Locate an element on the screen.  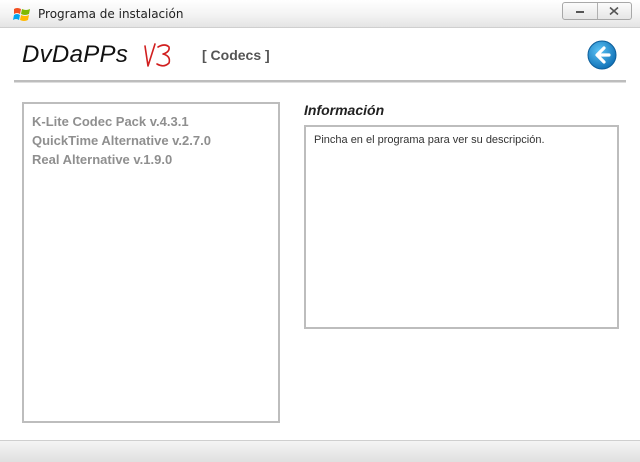
header-divider is located at coordinates (320, 81).